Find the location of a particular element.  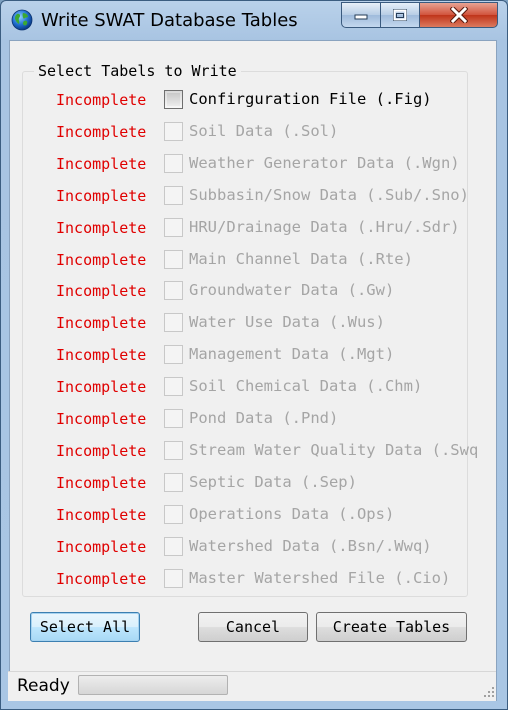

table-label: Master Watershed File (.Cio) is located at coordinates (320, 578).